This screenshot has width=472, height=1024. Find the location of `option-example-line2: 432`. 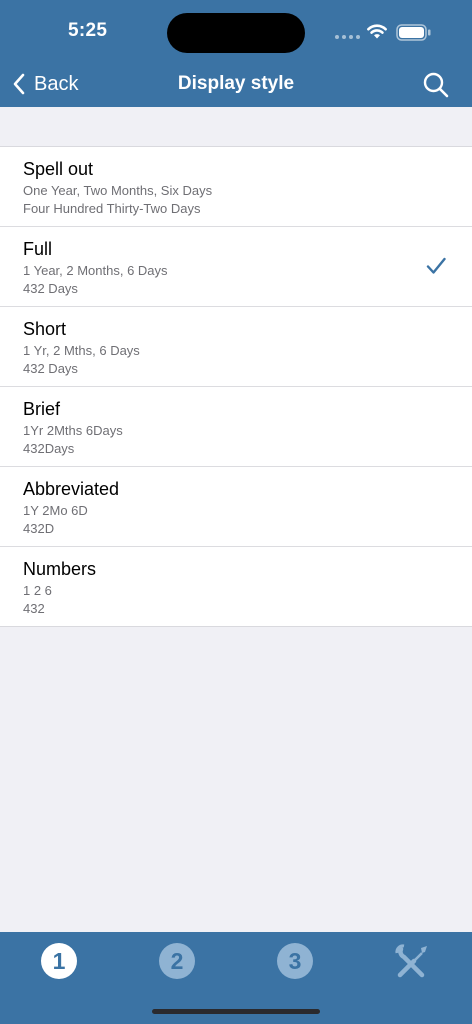

option-example-line2: 432 is located at coordinates (34, 608).